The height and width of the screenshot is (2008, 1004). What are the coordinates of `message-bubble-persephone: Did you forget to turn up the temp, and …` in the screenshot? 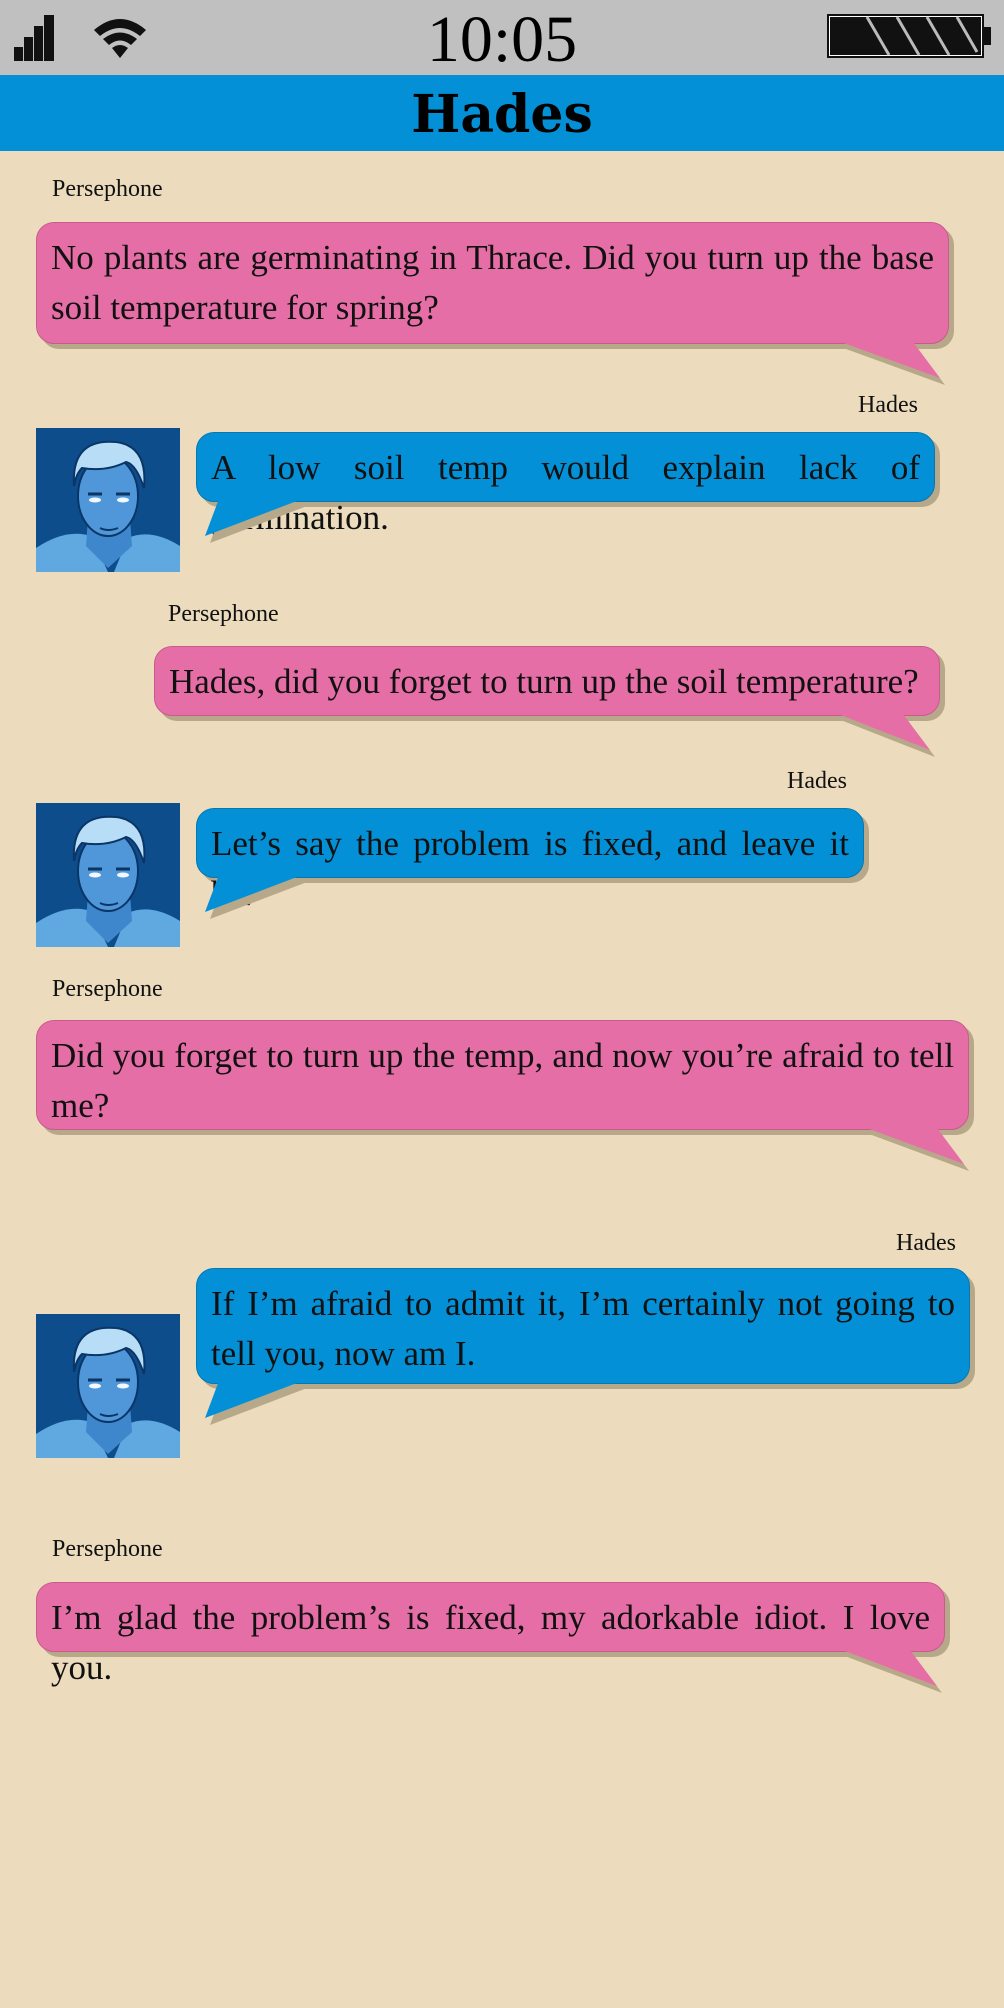 It's located at (502, 1075).